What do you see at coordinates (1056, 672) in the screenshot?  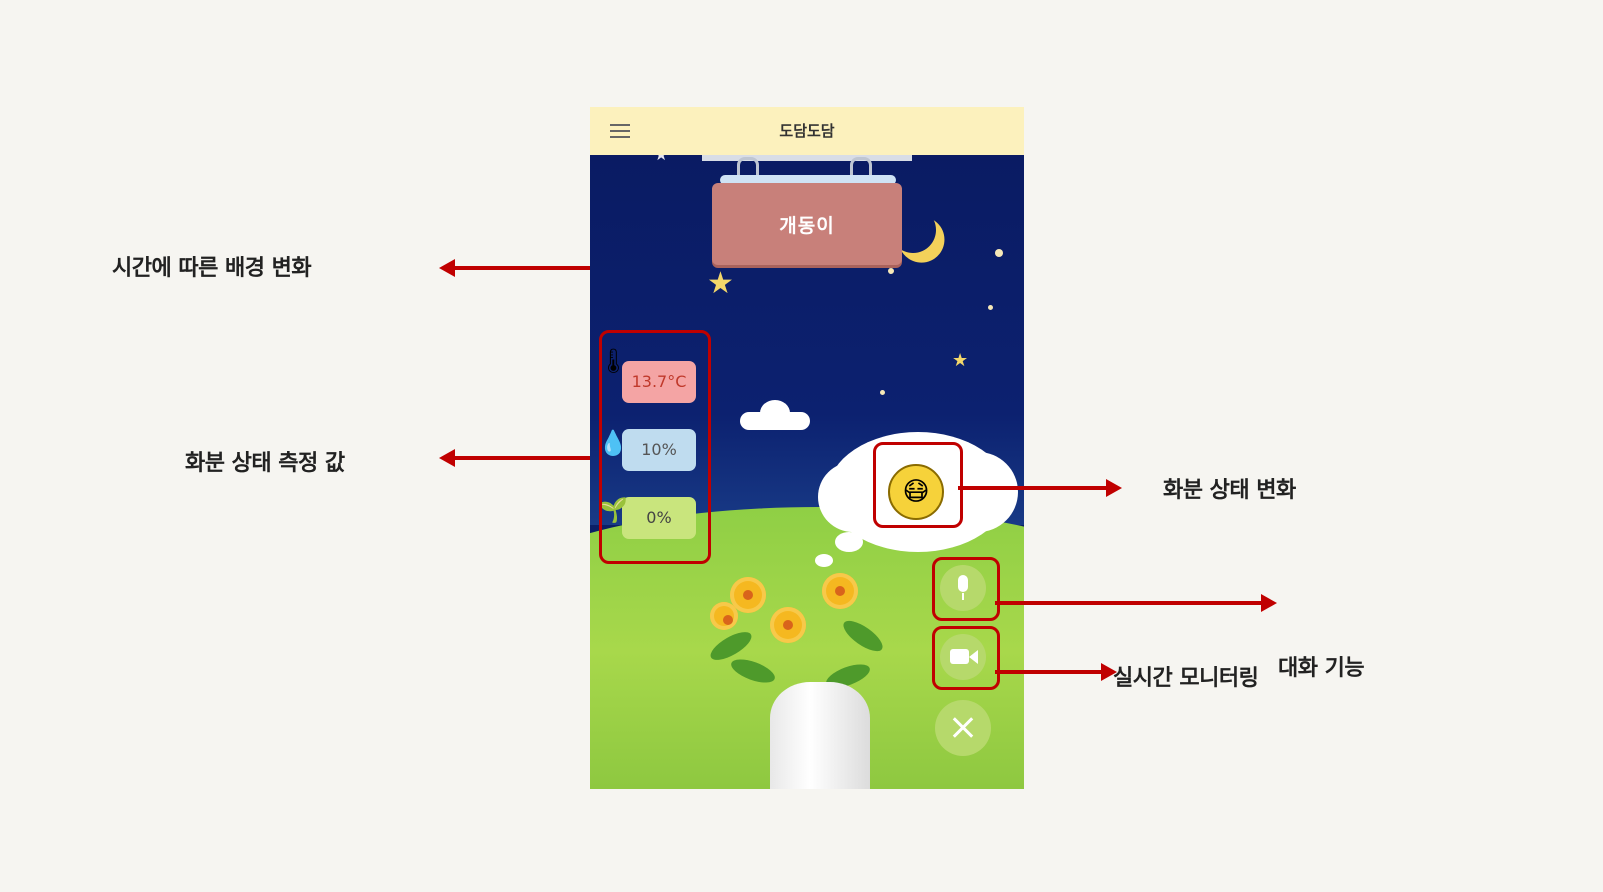 I see `annotation-arrow-monitoring` at bounding box center [1056, 672].